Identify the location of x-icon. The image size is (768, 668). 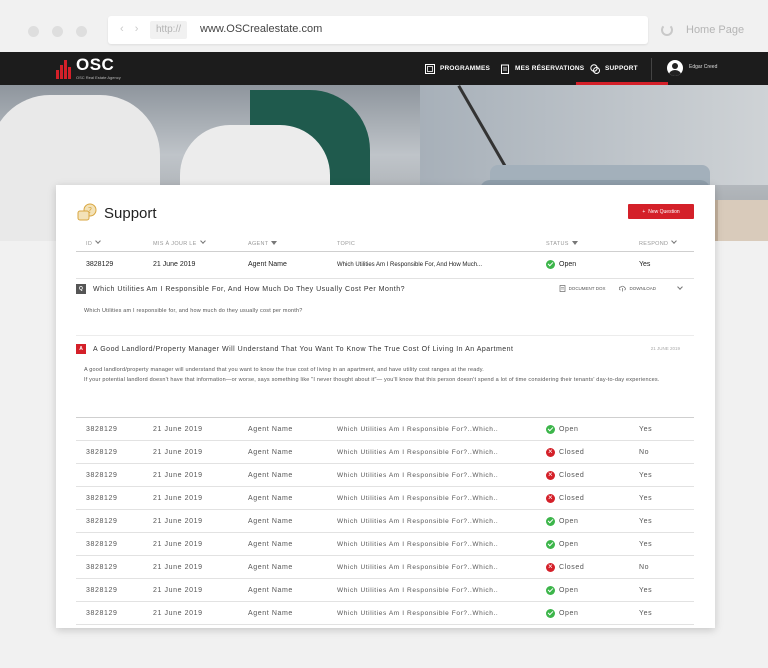
(550, 567).